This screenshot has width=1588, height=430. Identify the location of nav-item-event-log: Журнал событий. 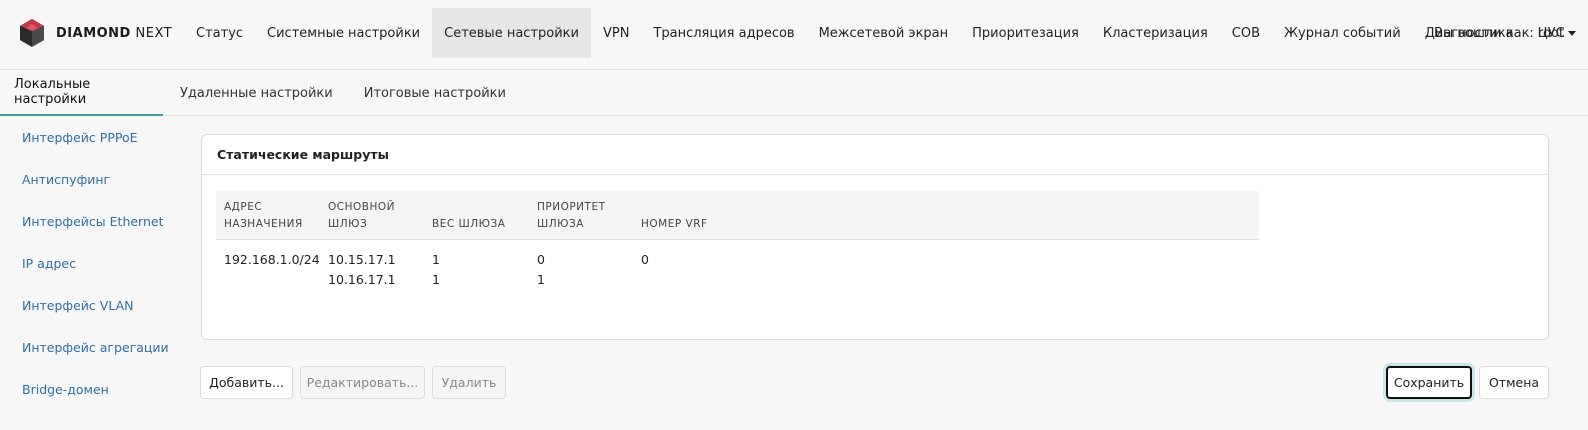
(1342, 33).